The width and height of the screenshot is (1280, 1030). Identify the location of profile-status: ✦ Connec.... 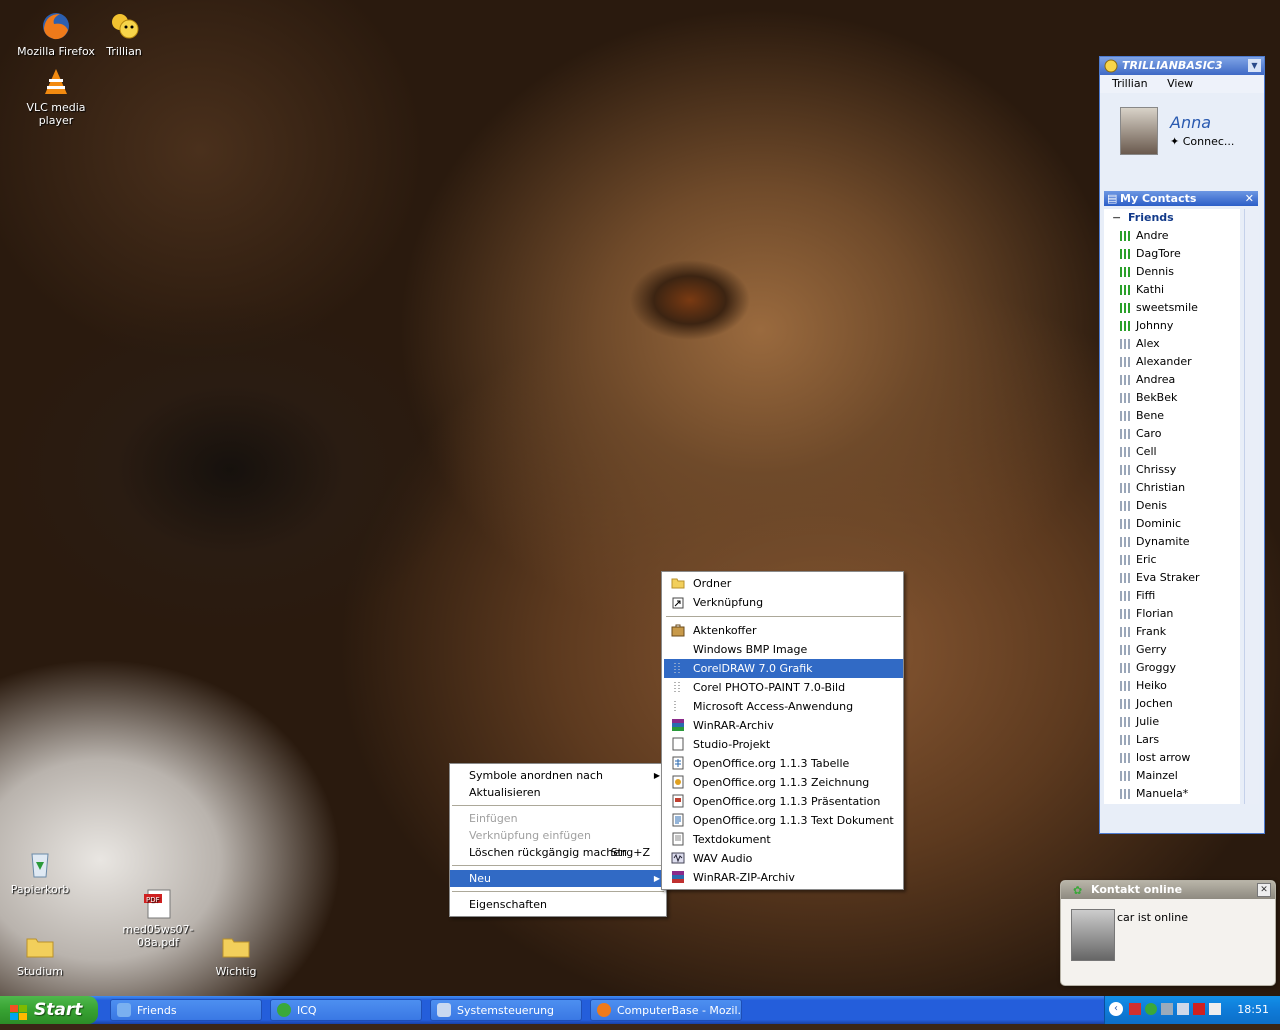
(1202, 141).